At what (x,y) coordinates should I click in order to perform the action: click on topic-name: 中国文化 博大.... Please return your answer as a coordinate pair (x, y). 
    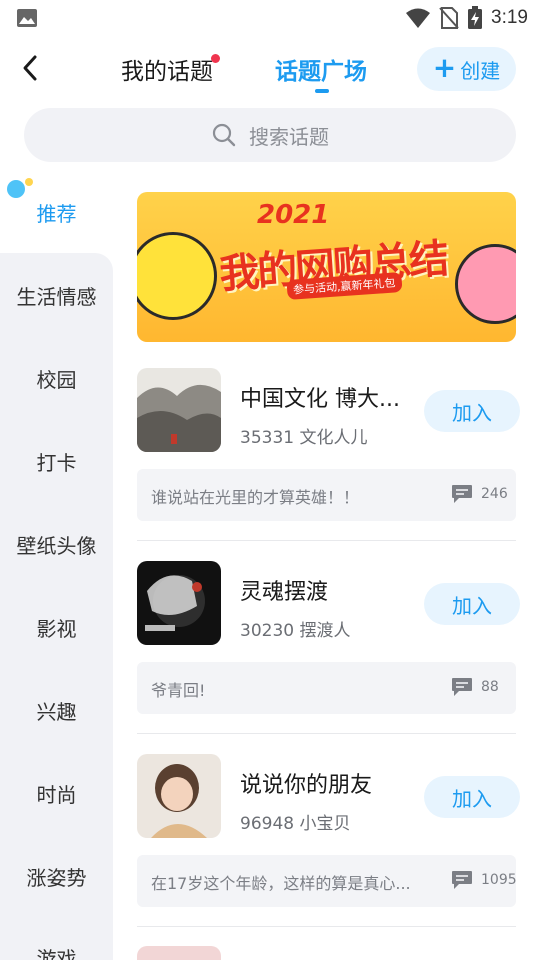
    Looking at the image, I should click on (320, 399).